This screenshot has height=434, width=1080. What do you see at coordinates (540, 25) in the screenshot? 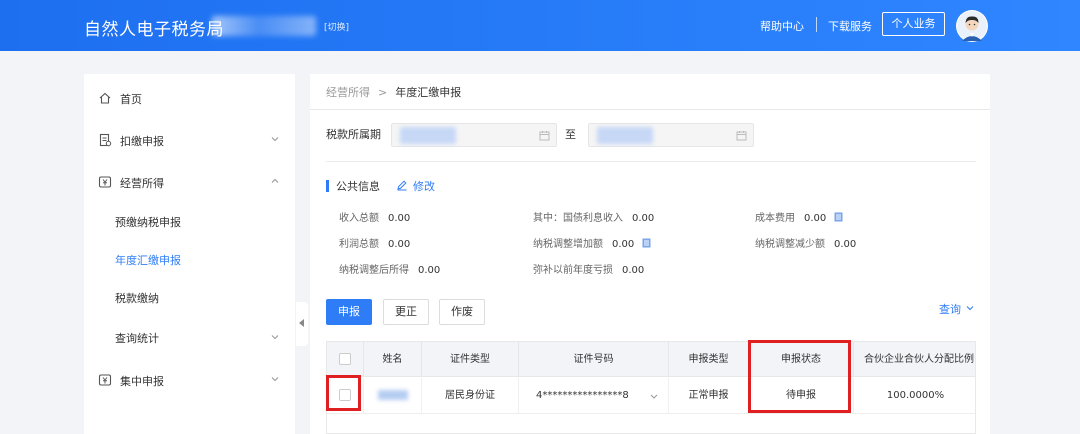
I see `top-header: 自然人电子税务局 [切换] 帮助中心 下载服务 个人业务` at bounding box center [540, 25].